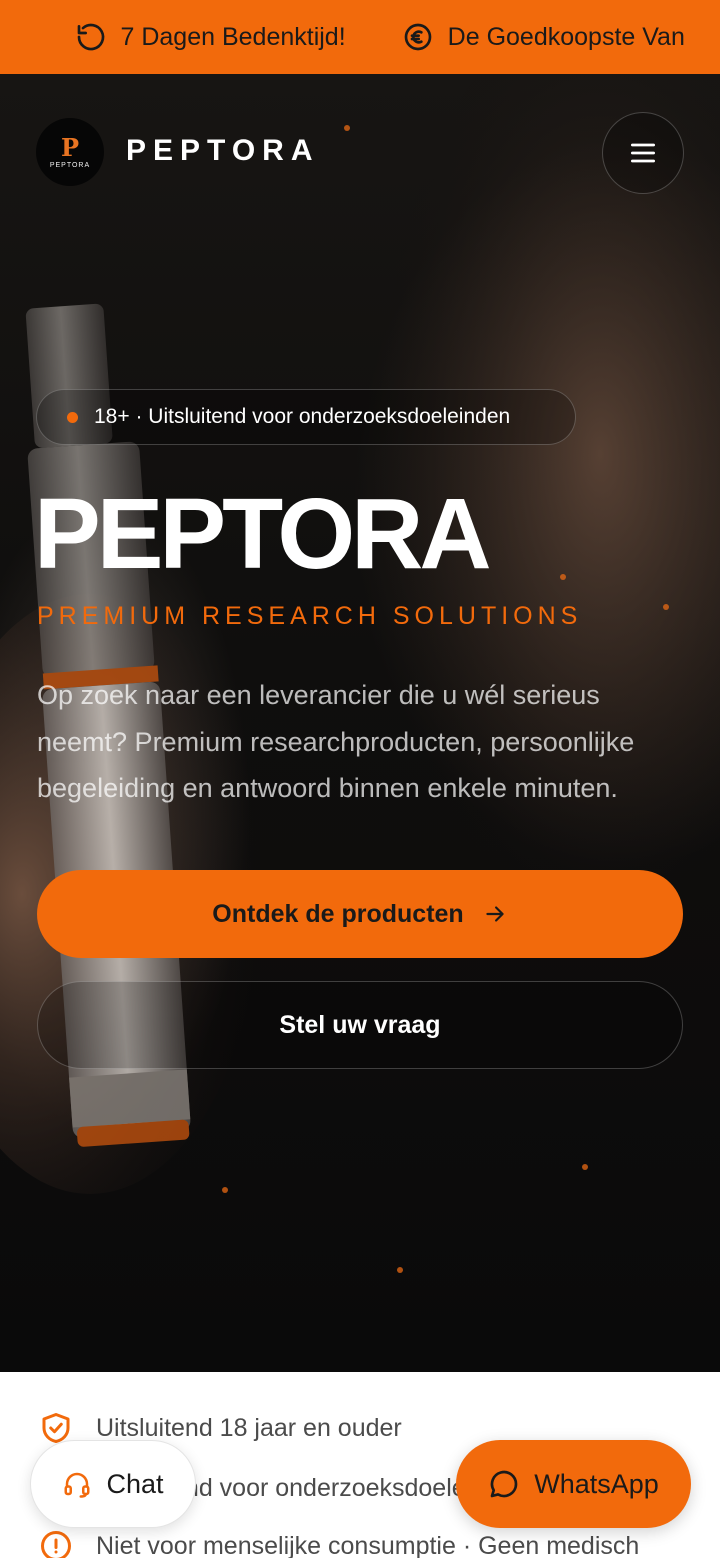 Image resolution: width=720 pixels, height=1558 pixels. I want to click on message-circle-icon, so click(504, 1484).